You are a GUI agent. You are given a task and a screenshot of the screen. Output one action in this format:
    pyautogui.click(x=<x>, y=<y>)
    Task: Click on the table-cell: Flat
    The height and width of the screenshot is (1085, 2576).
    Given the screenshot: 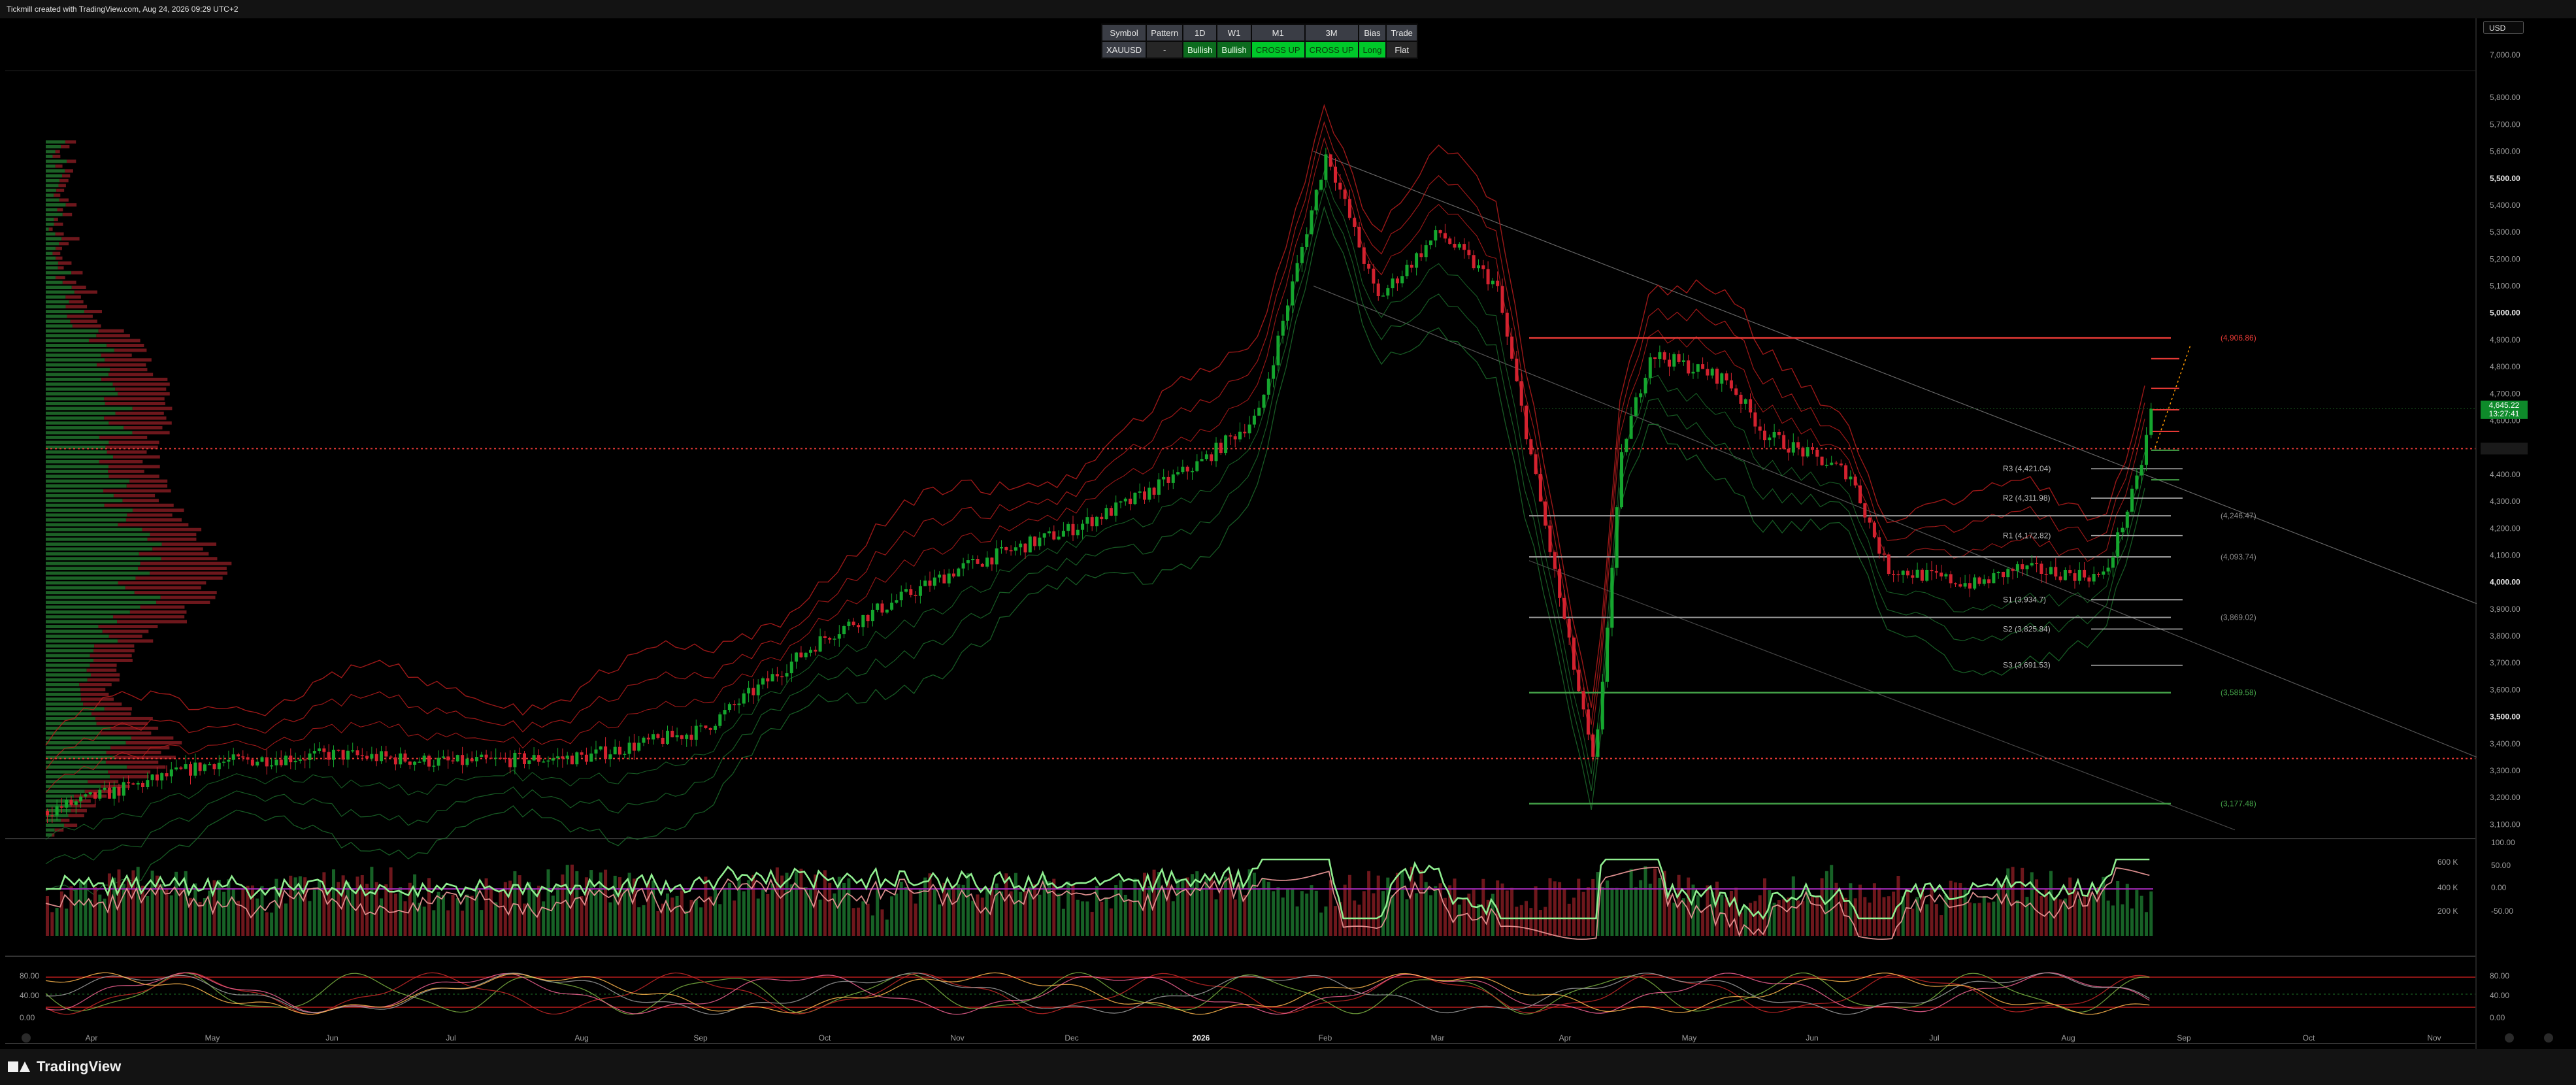 What is the action you would take?
    pyautogui.click(x=1401, y=50)
    